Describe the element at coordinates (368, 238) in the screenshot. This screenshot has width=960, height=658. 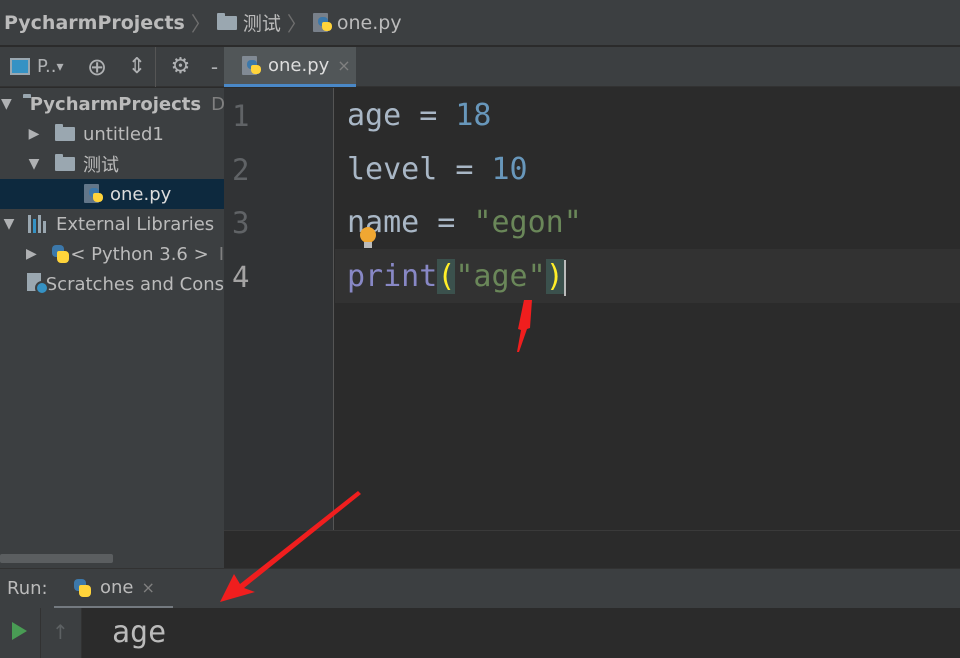
I see `lightbulb-icon` at that location.